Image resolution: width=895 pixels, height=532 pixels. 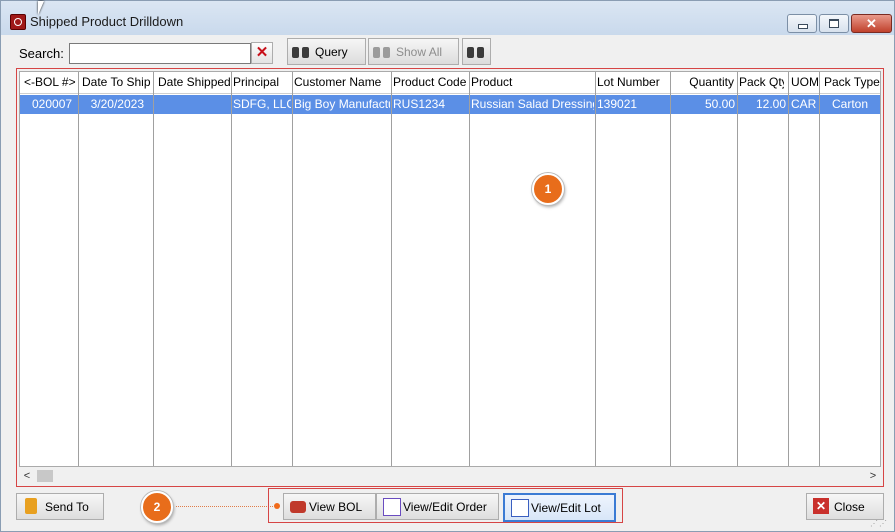 I want to click on app-icon, so click(x=18, y=22).